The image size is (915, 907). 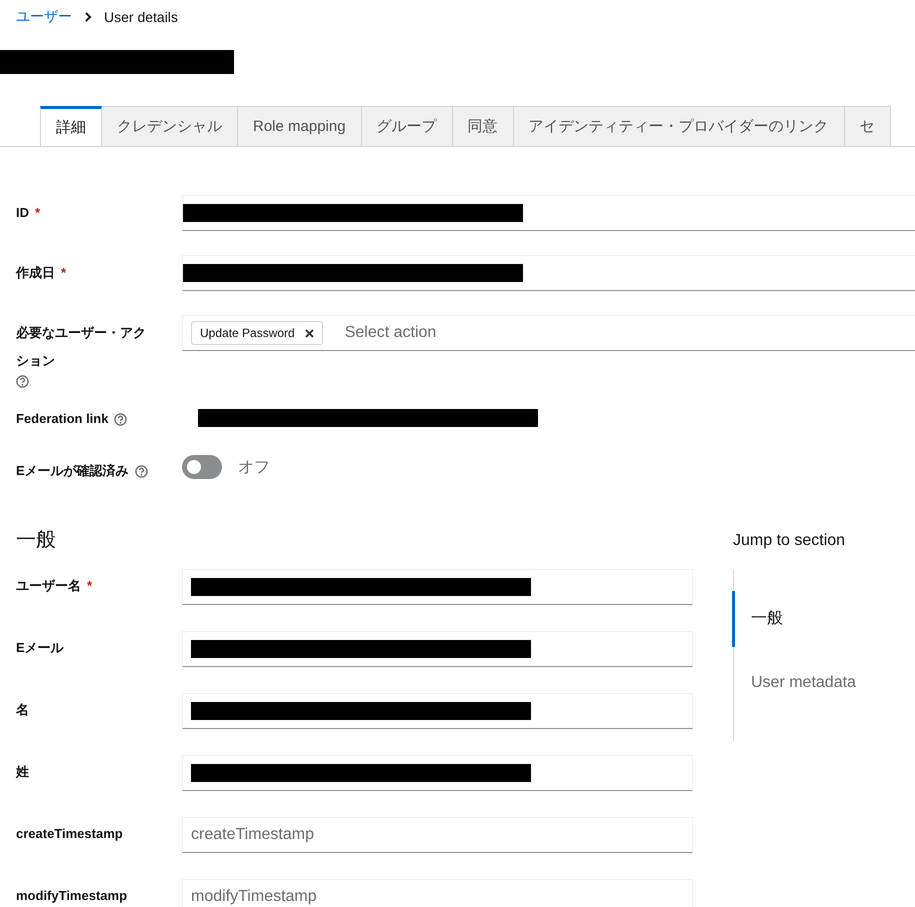 I want to click on tab: 同意, so click(x=483, y=126).